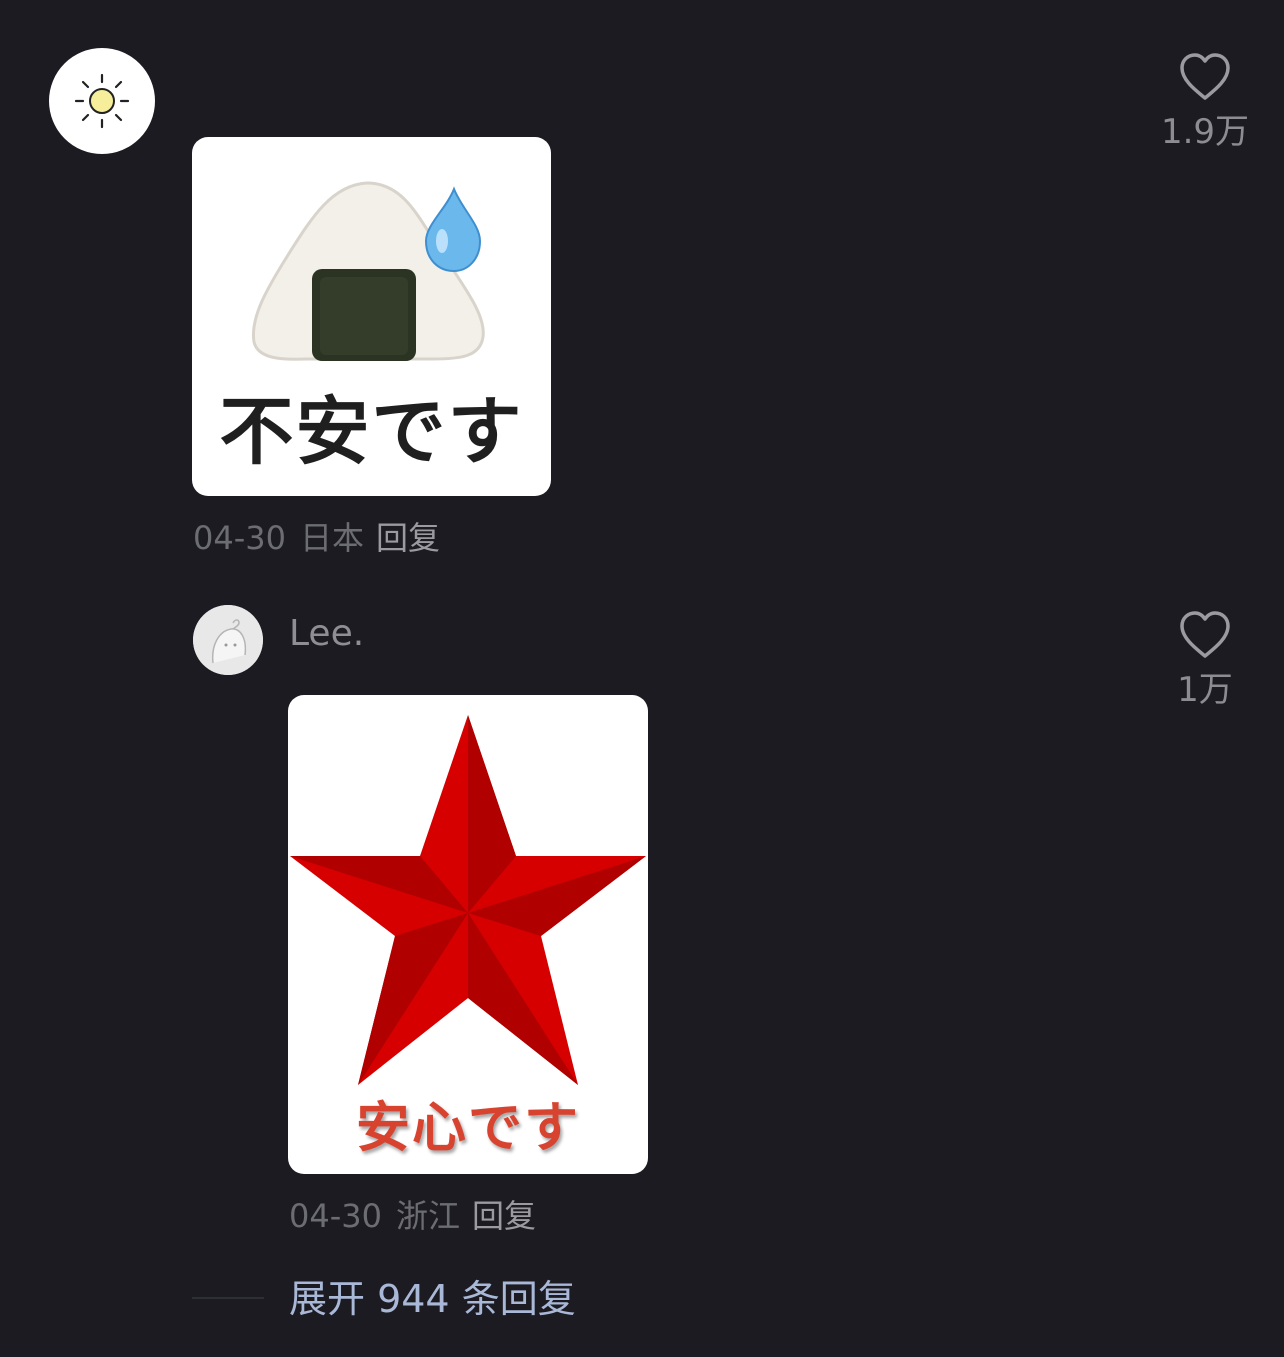  I want to click on sticker-caption: 不安です, so click(371, 432).